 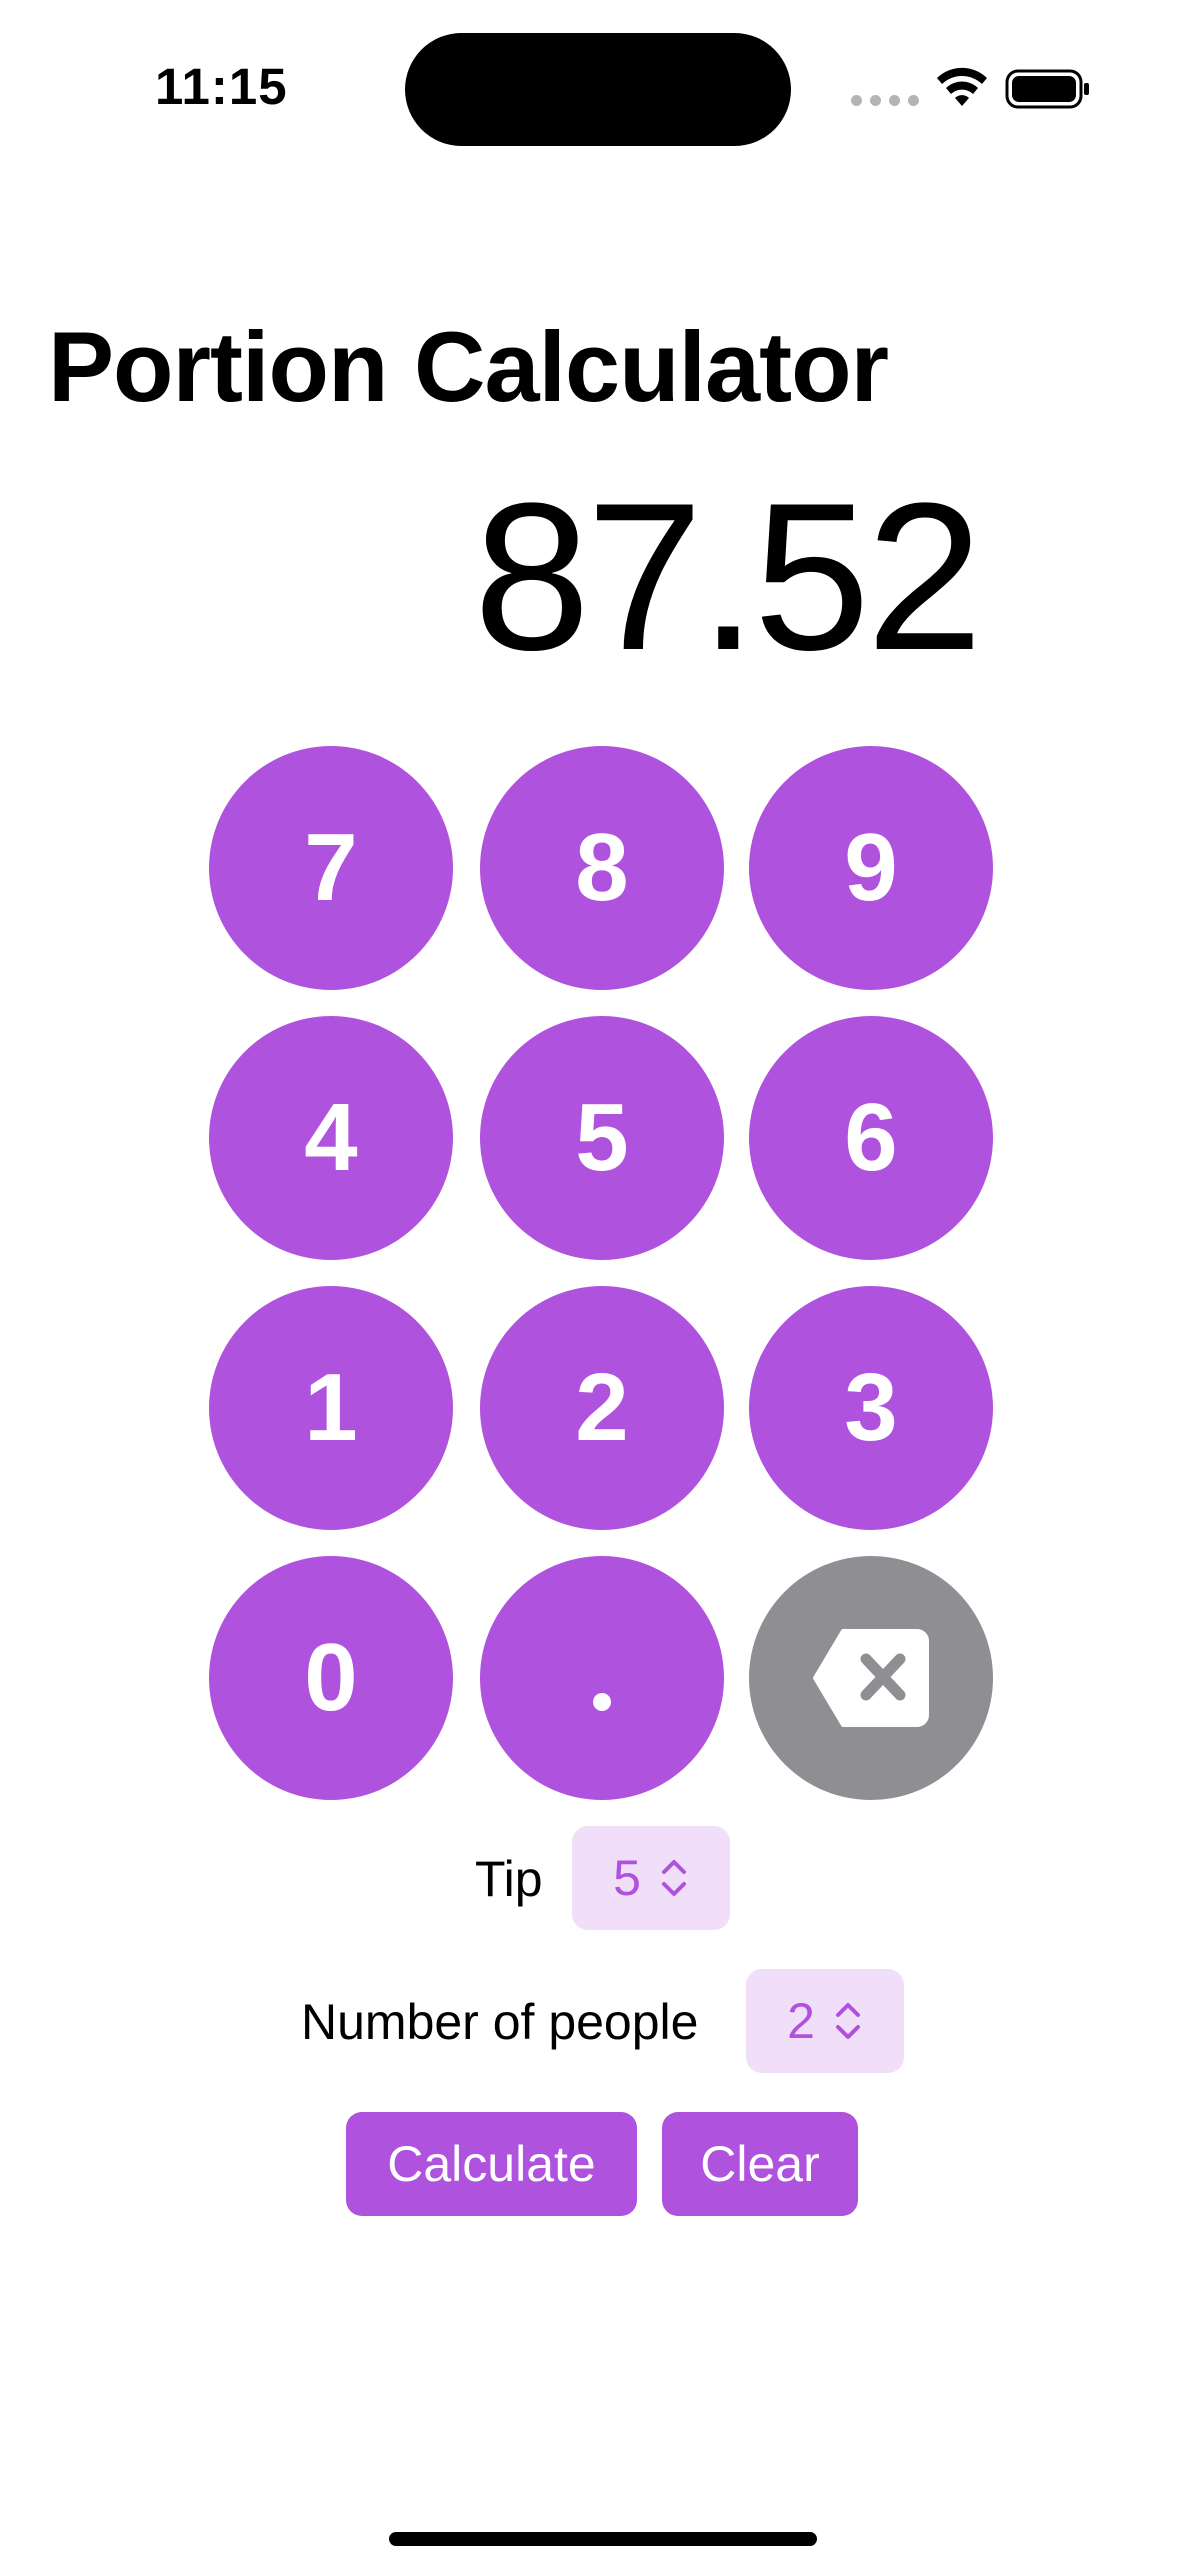 What do you see at coordinates (468, 366) in the screenshot?
I see `page-title: Portion Calculator` at bounding box center [468, 366].